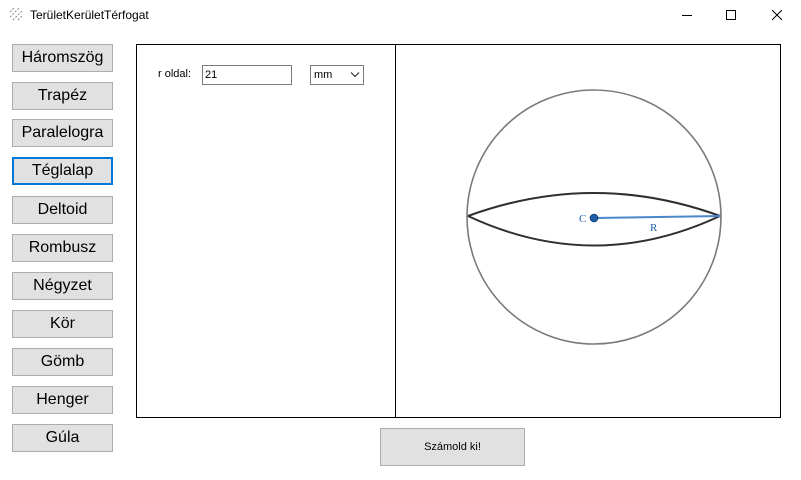 This screenshot has width=801, height=480. What do you see at coordinates (337, 75) in the screenshot?
I see `unit-select: mm` at bounding box center [337, 75].